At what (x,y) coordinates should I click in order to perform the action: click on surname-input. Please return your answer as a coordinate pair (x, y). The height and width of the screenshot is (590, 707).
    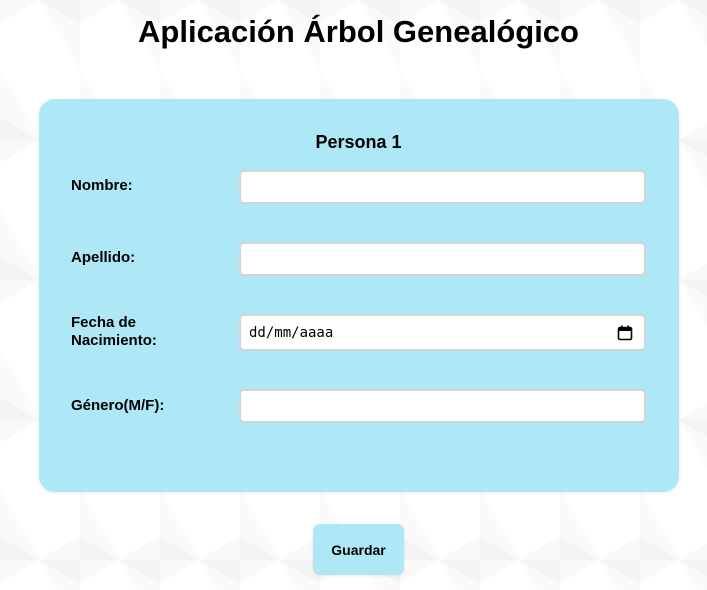
    Looking at the image, I should click on (442, 259).